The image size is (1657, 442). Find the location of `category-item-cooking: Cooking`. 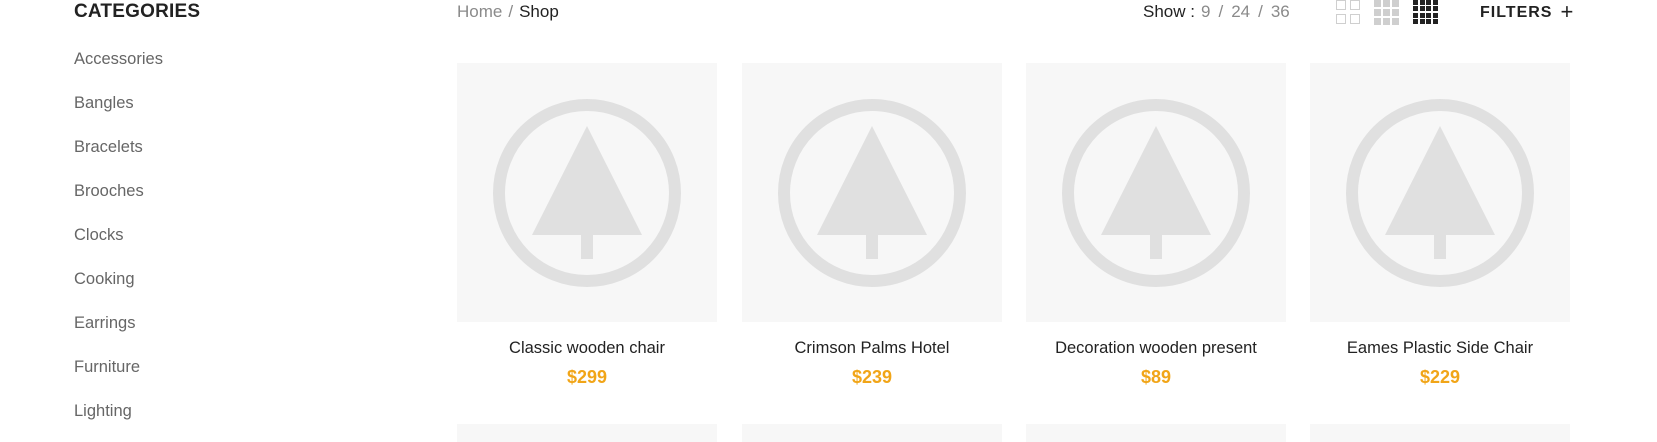

category-item-cooking: Cooking is located at coordinates (224, 290).